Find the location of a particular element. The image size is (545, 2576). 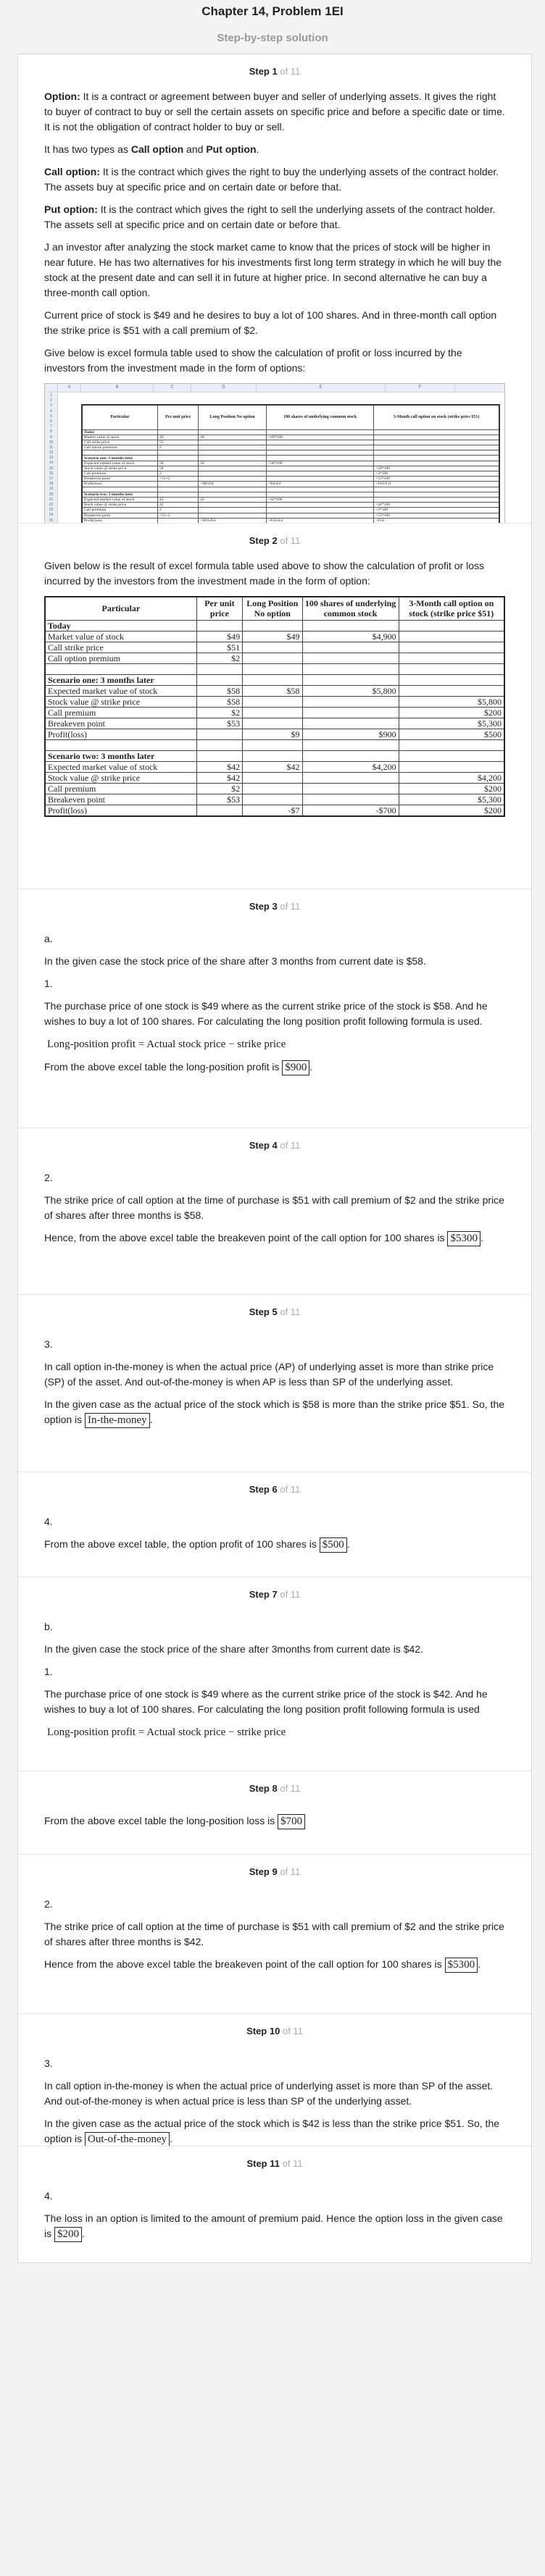

text: It has two types as is located at coordinates (88, 149).